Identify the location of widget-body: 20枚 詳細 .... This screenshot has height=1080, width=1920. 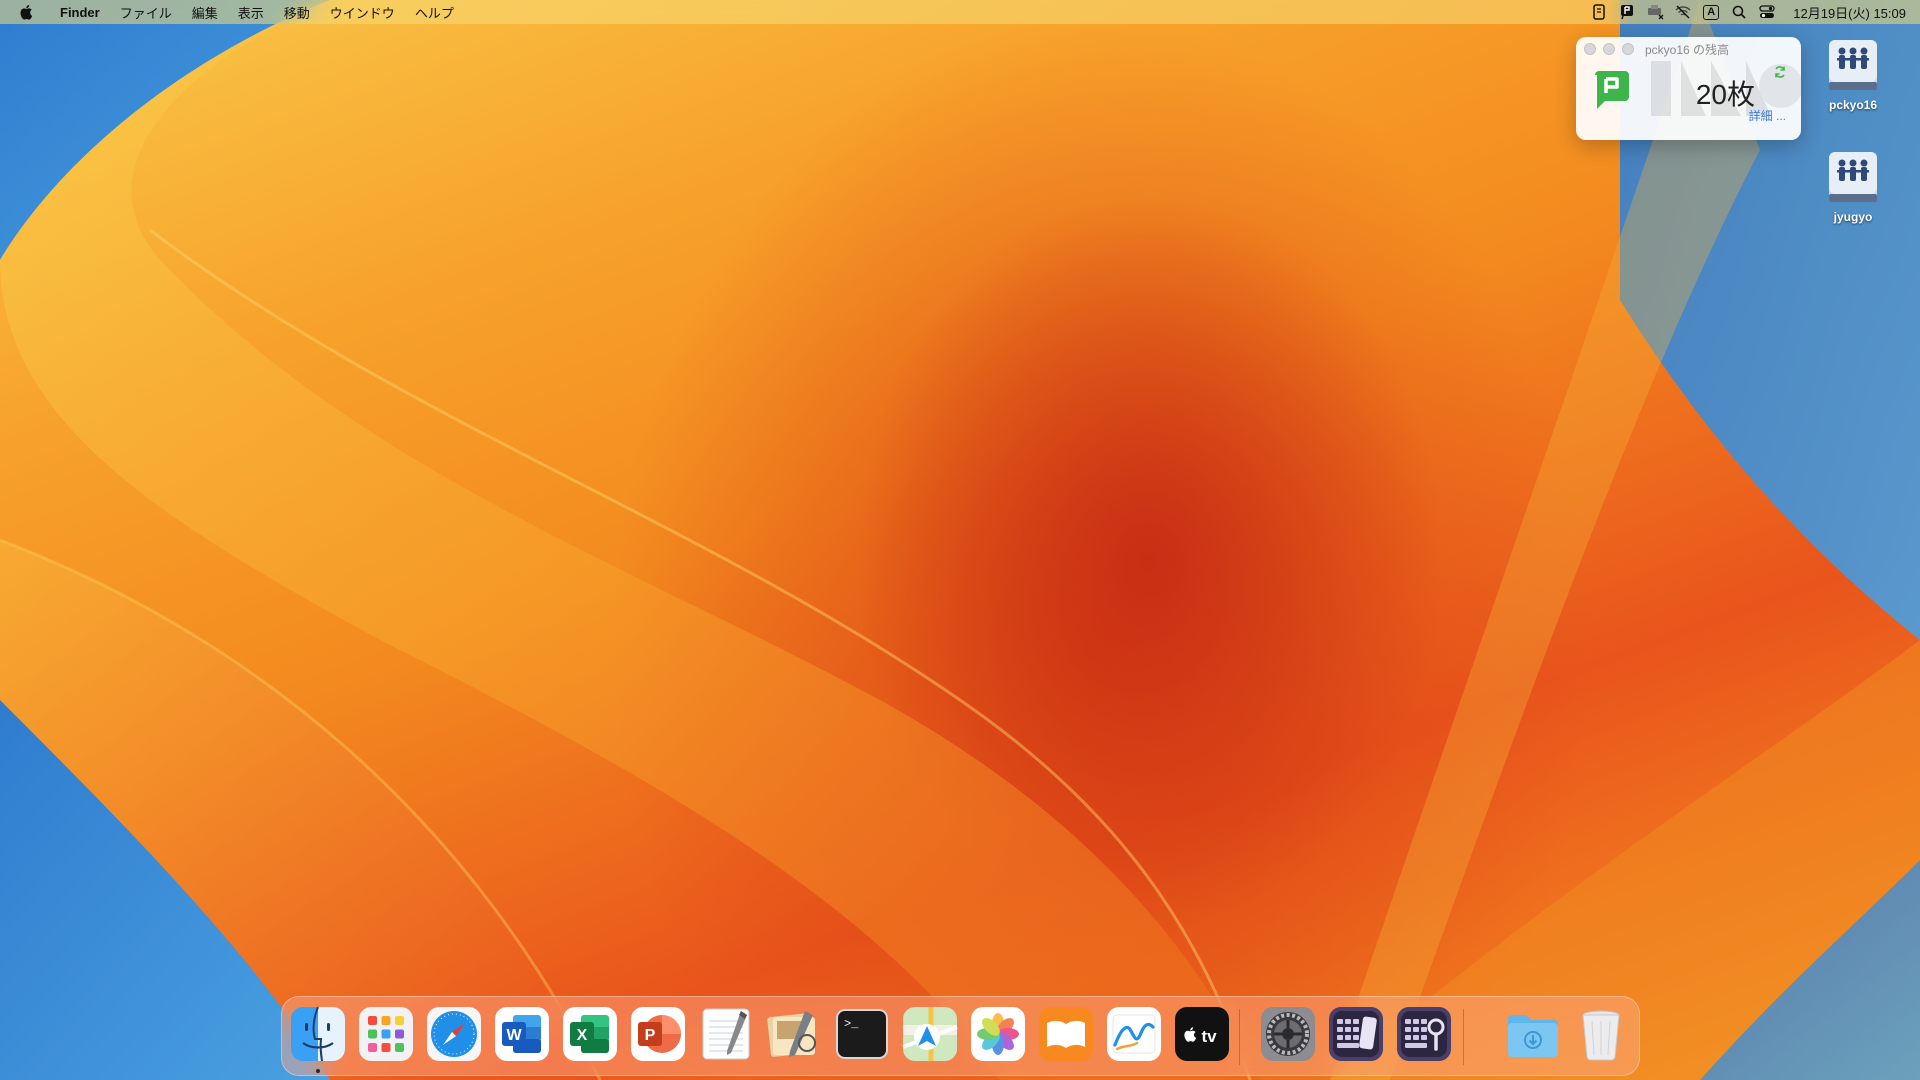
(1688, 100).